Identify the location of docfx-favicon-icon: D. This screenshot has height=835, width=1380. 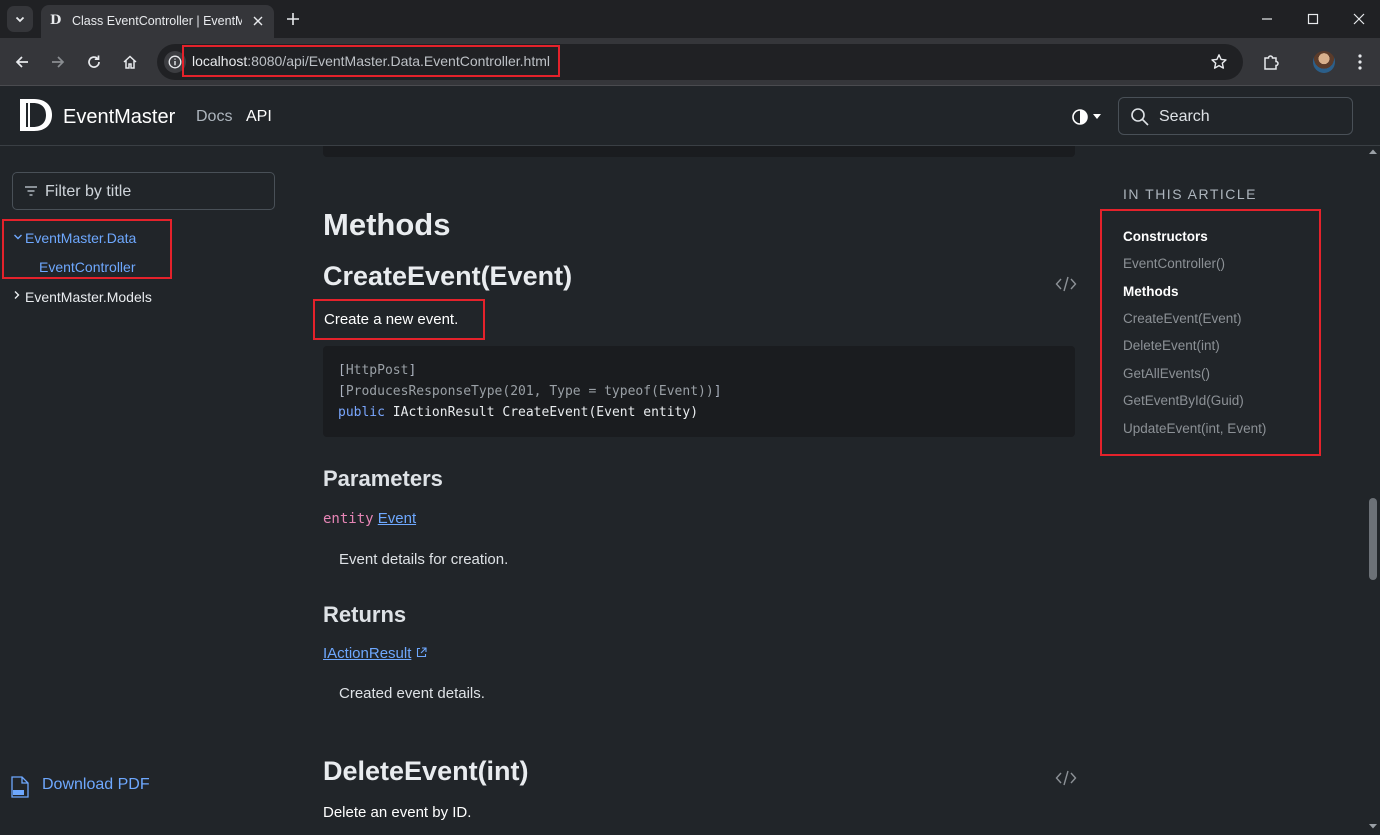
(56, 20).